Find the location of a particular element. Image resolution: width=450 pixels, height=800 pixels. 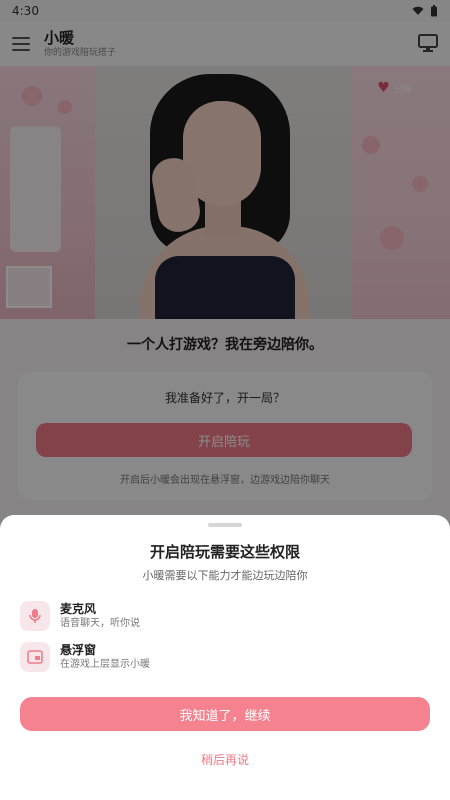

permission-microphone: 麦克风 语音聊天，听你说 is located at coordinates (80, 616).